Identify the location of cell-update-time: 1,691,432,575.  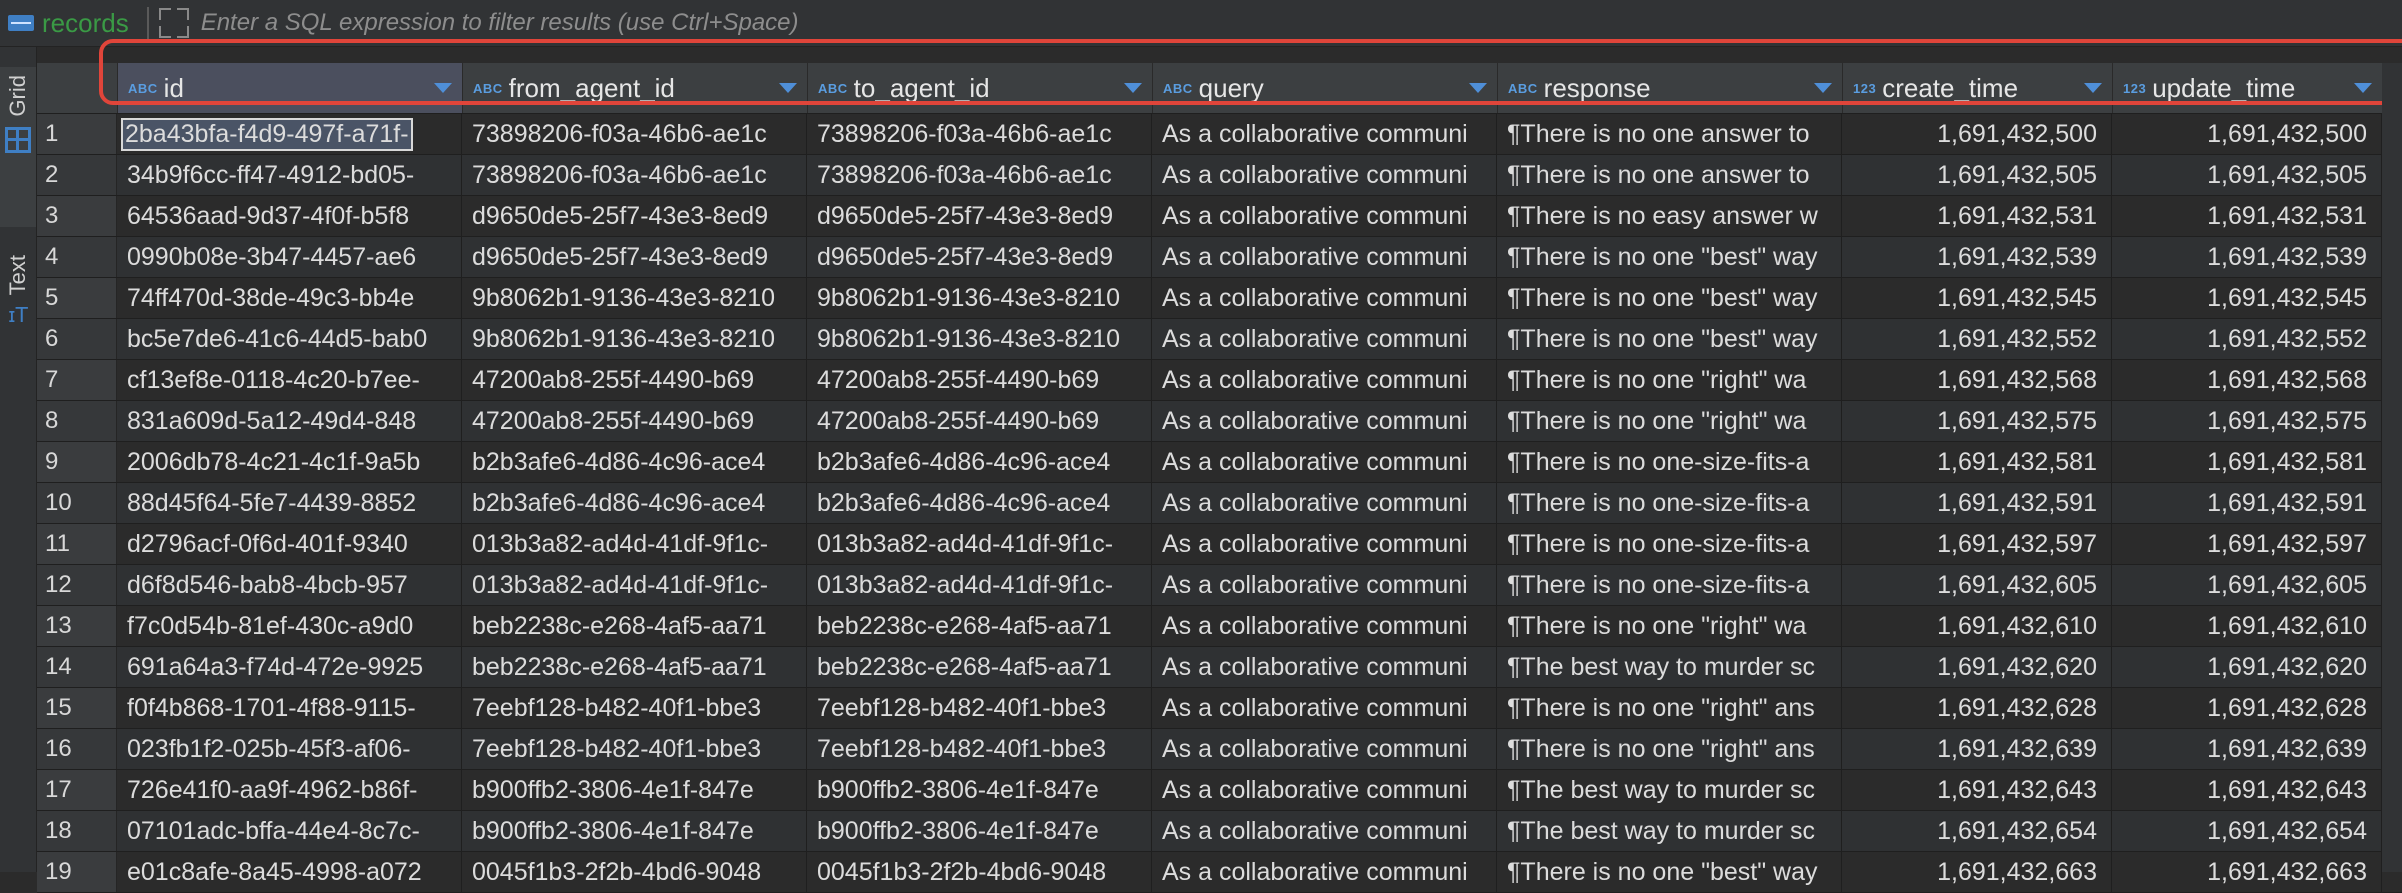
(2247, 421).